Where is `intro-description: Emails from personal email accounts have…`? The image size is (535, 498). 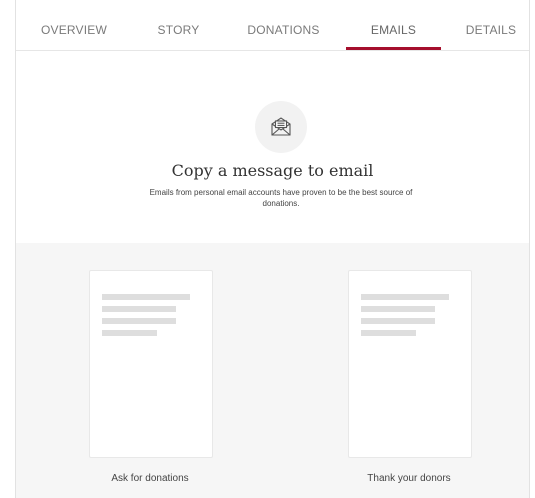 intro-description: Emails from personal email accounts have… is located at coordinates (281, 198).